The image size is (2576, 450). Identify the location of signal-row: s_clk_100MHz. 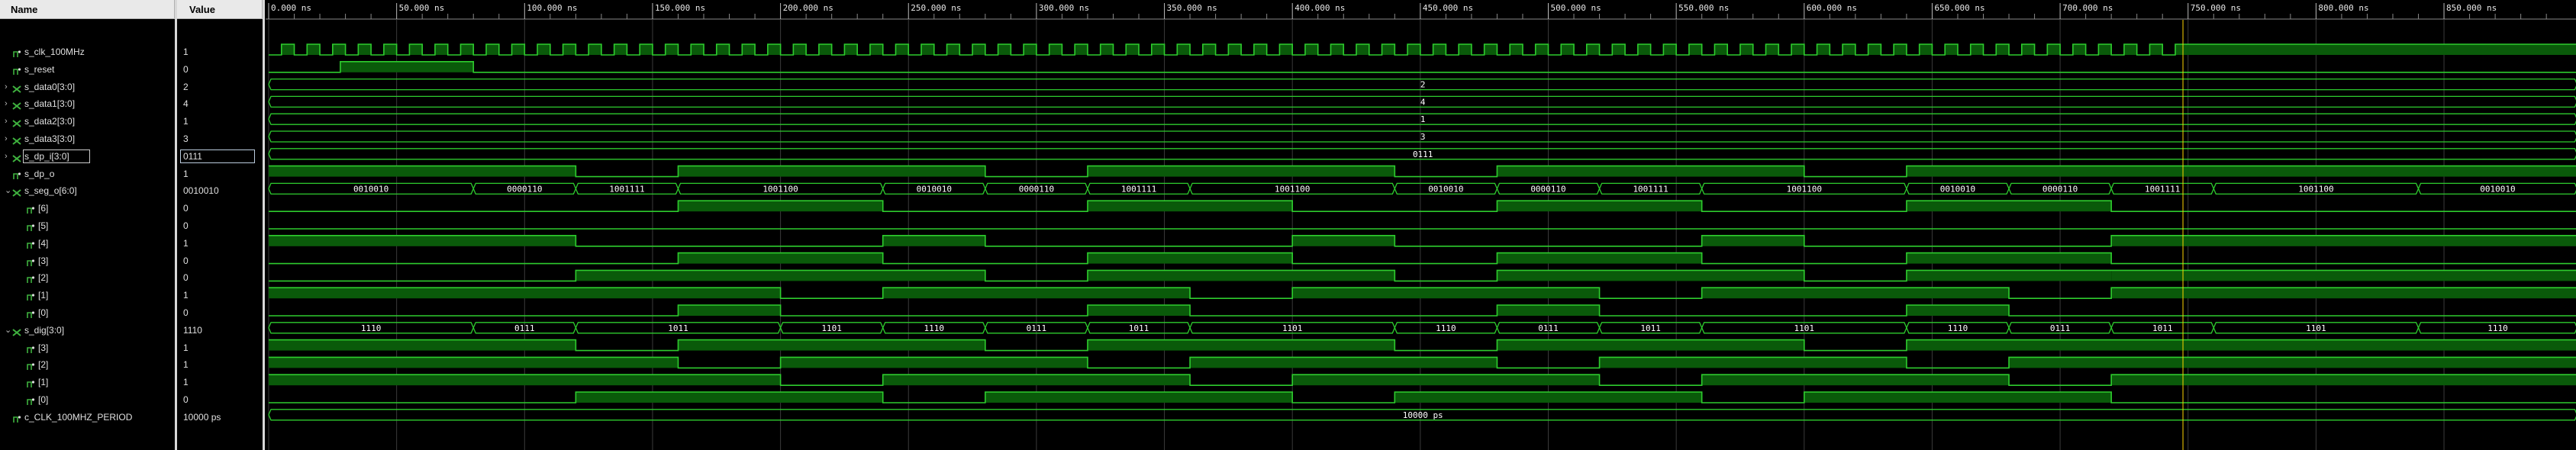
(88, 51).